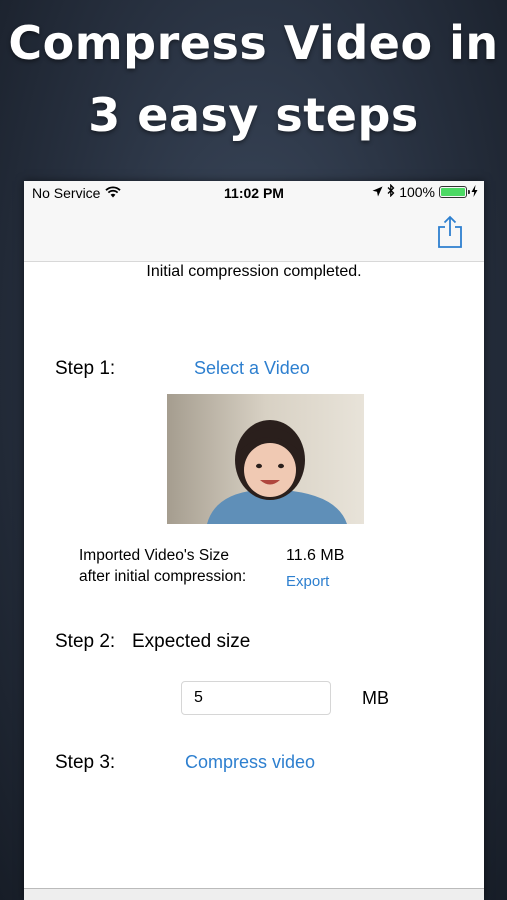 This screenshot has width=507, height=900. Describe the element at coordinates (253, 115) in the screenshot. I see `promo-headline-line2: 3 easy steps` at that location.